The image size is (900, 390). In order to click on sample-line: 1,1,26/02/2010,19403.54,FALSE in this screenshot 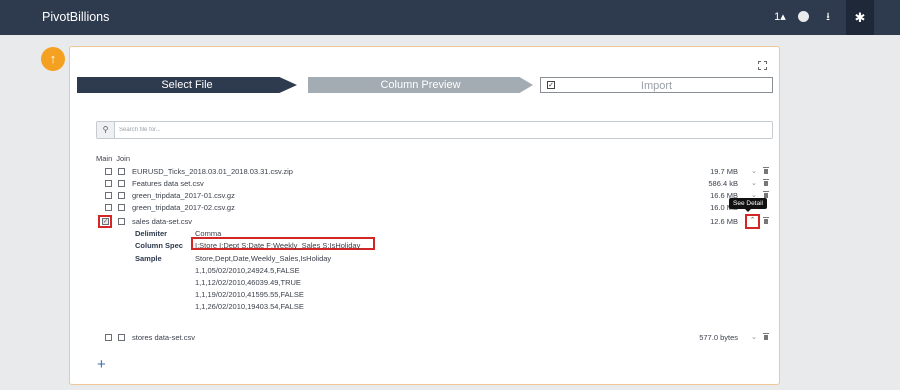, I will do `click(249, 306)`.